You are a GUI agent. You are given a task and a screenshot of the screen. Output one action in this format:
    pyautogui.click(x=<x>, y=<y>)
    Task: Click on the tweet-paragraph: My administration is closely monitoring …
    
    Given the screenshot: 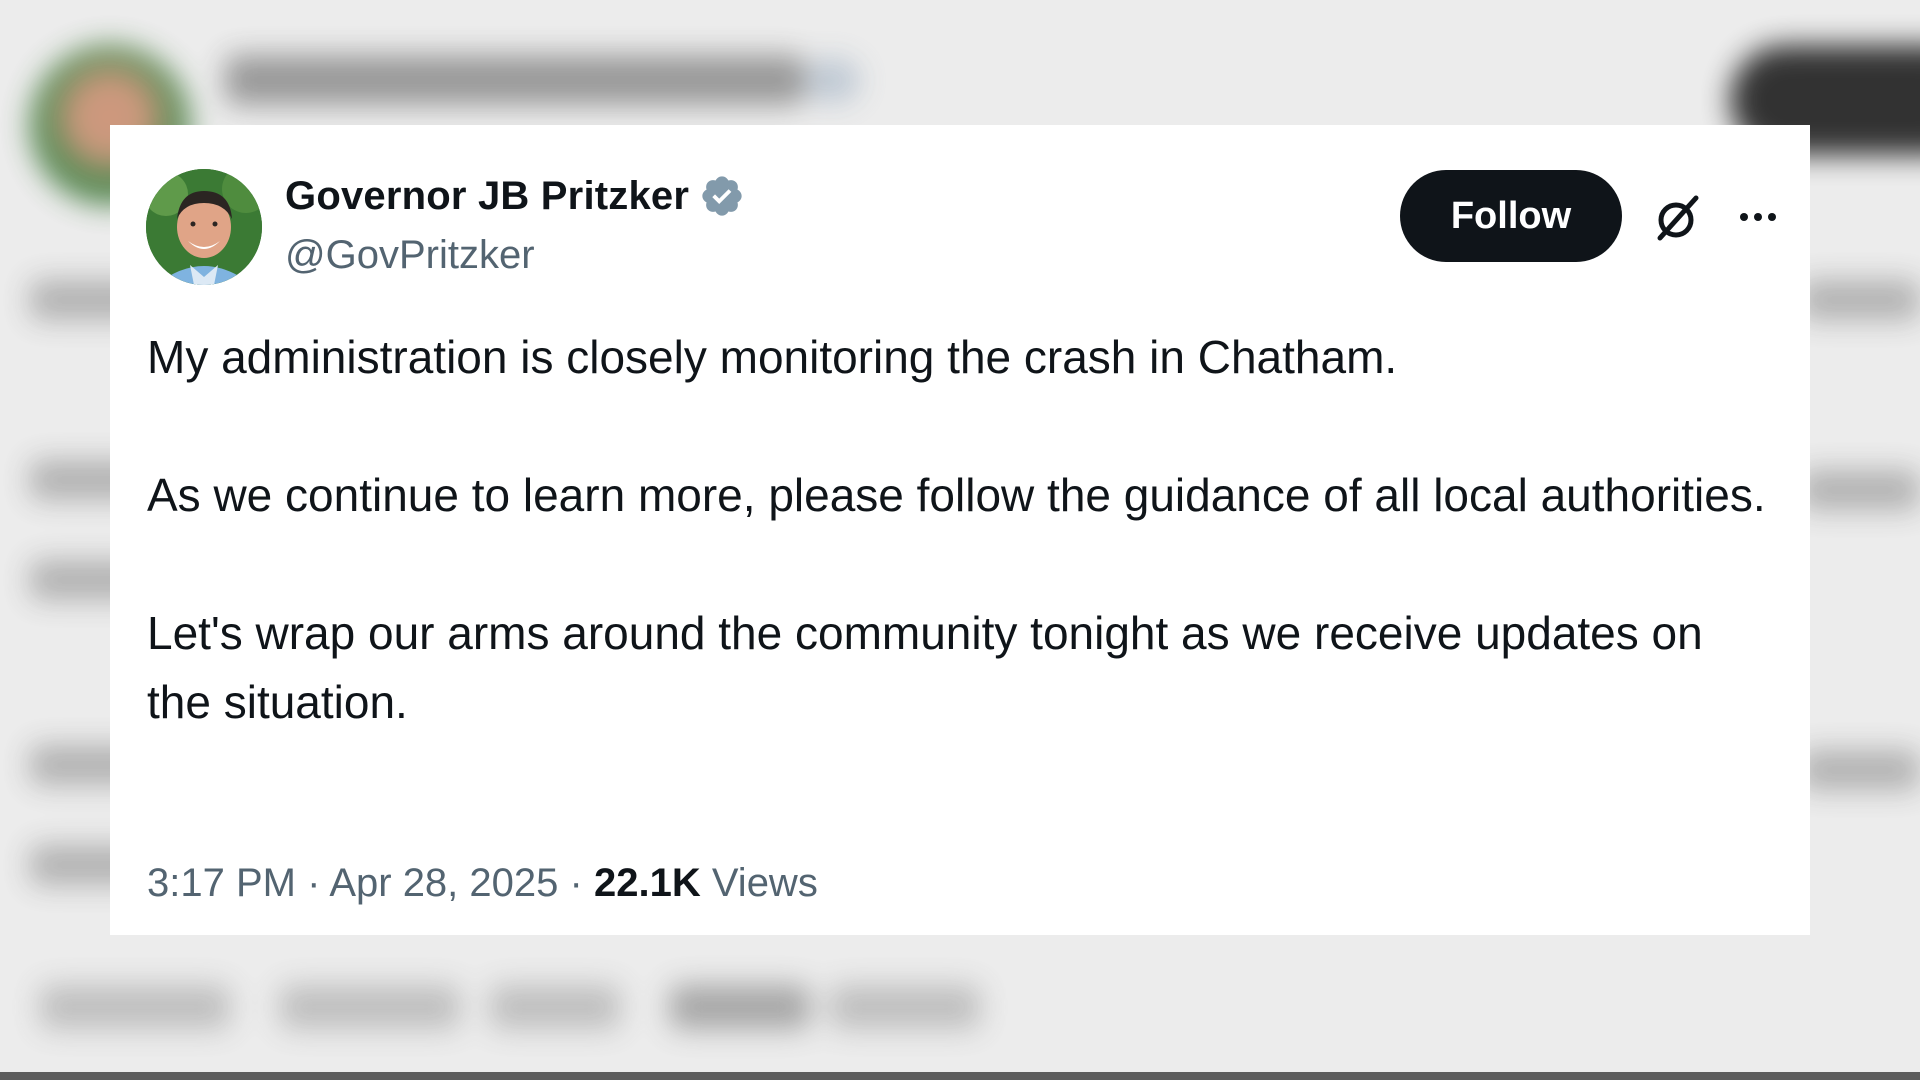 What is the action you would take?
    pyautogui.click(x=772, y=357)
    